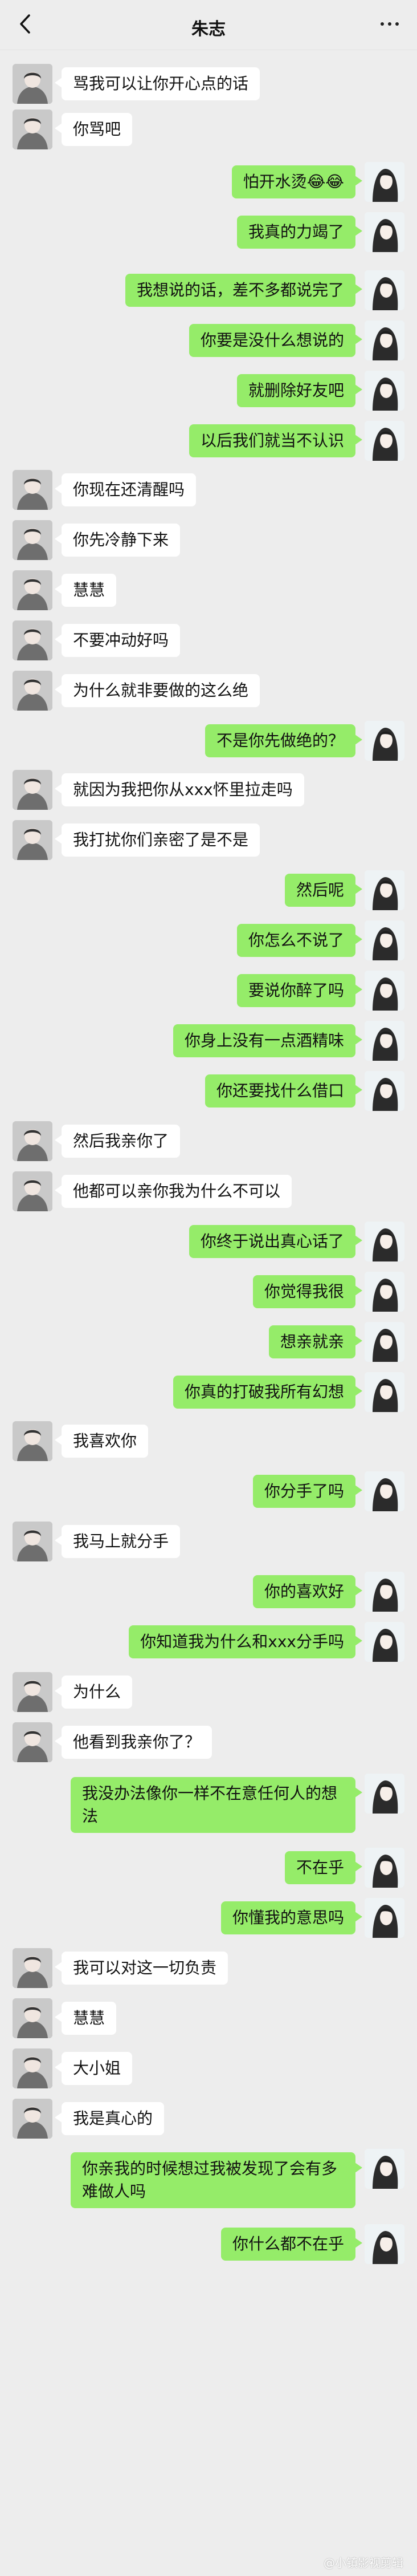 The height and width of the screenshot is (2576, 417). Describe the element at coordinates (323, 1868) in the screenshot. I see `message-bubble: 不在乎` at that location.